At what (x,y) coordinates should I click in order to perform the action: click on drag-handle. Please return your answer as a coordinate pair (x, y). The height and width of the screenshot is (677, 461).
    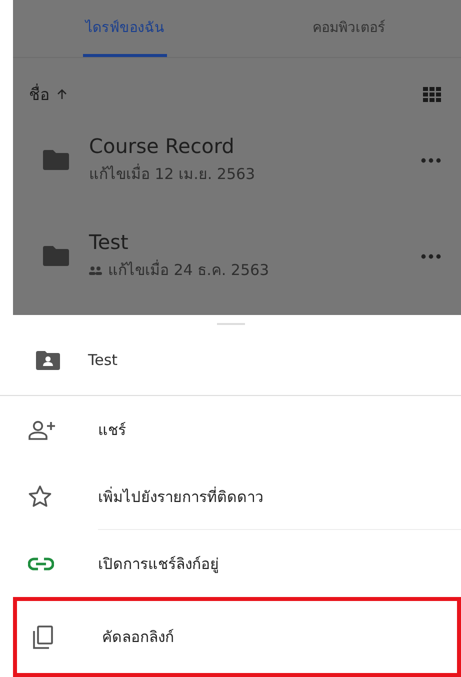
    Looking at the image, I should click on (230, 324).